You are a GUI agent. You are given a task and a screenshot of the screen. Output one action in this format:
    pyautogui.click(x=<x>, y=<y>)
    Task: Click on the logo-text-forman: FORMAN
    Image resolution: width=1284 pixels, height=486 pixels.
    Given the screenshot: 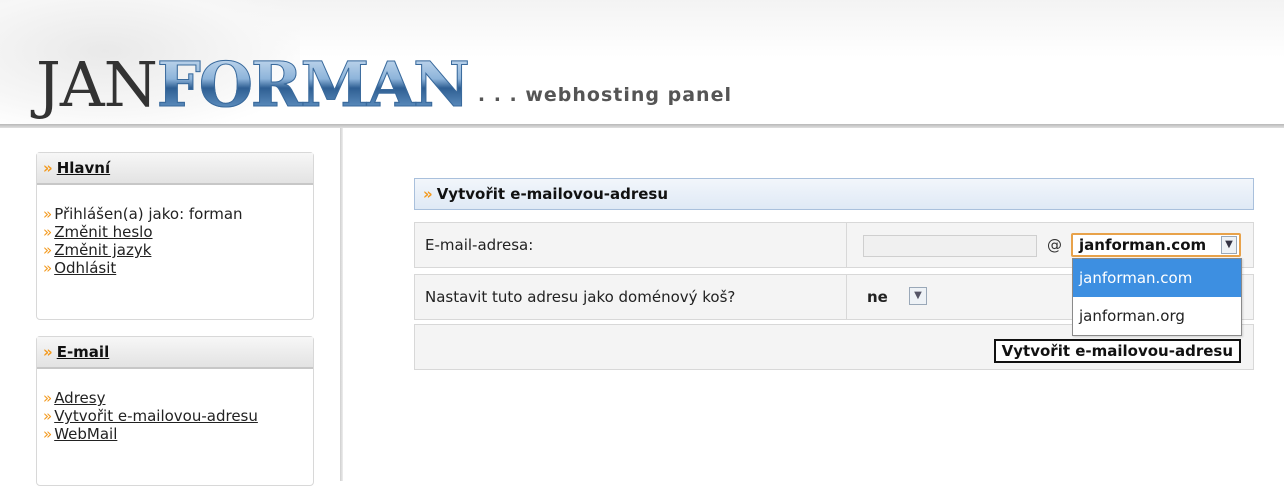 What is the action you would take?
    pyautogui.click(x=313, y=84)
    